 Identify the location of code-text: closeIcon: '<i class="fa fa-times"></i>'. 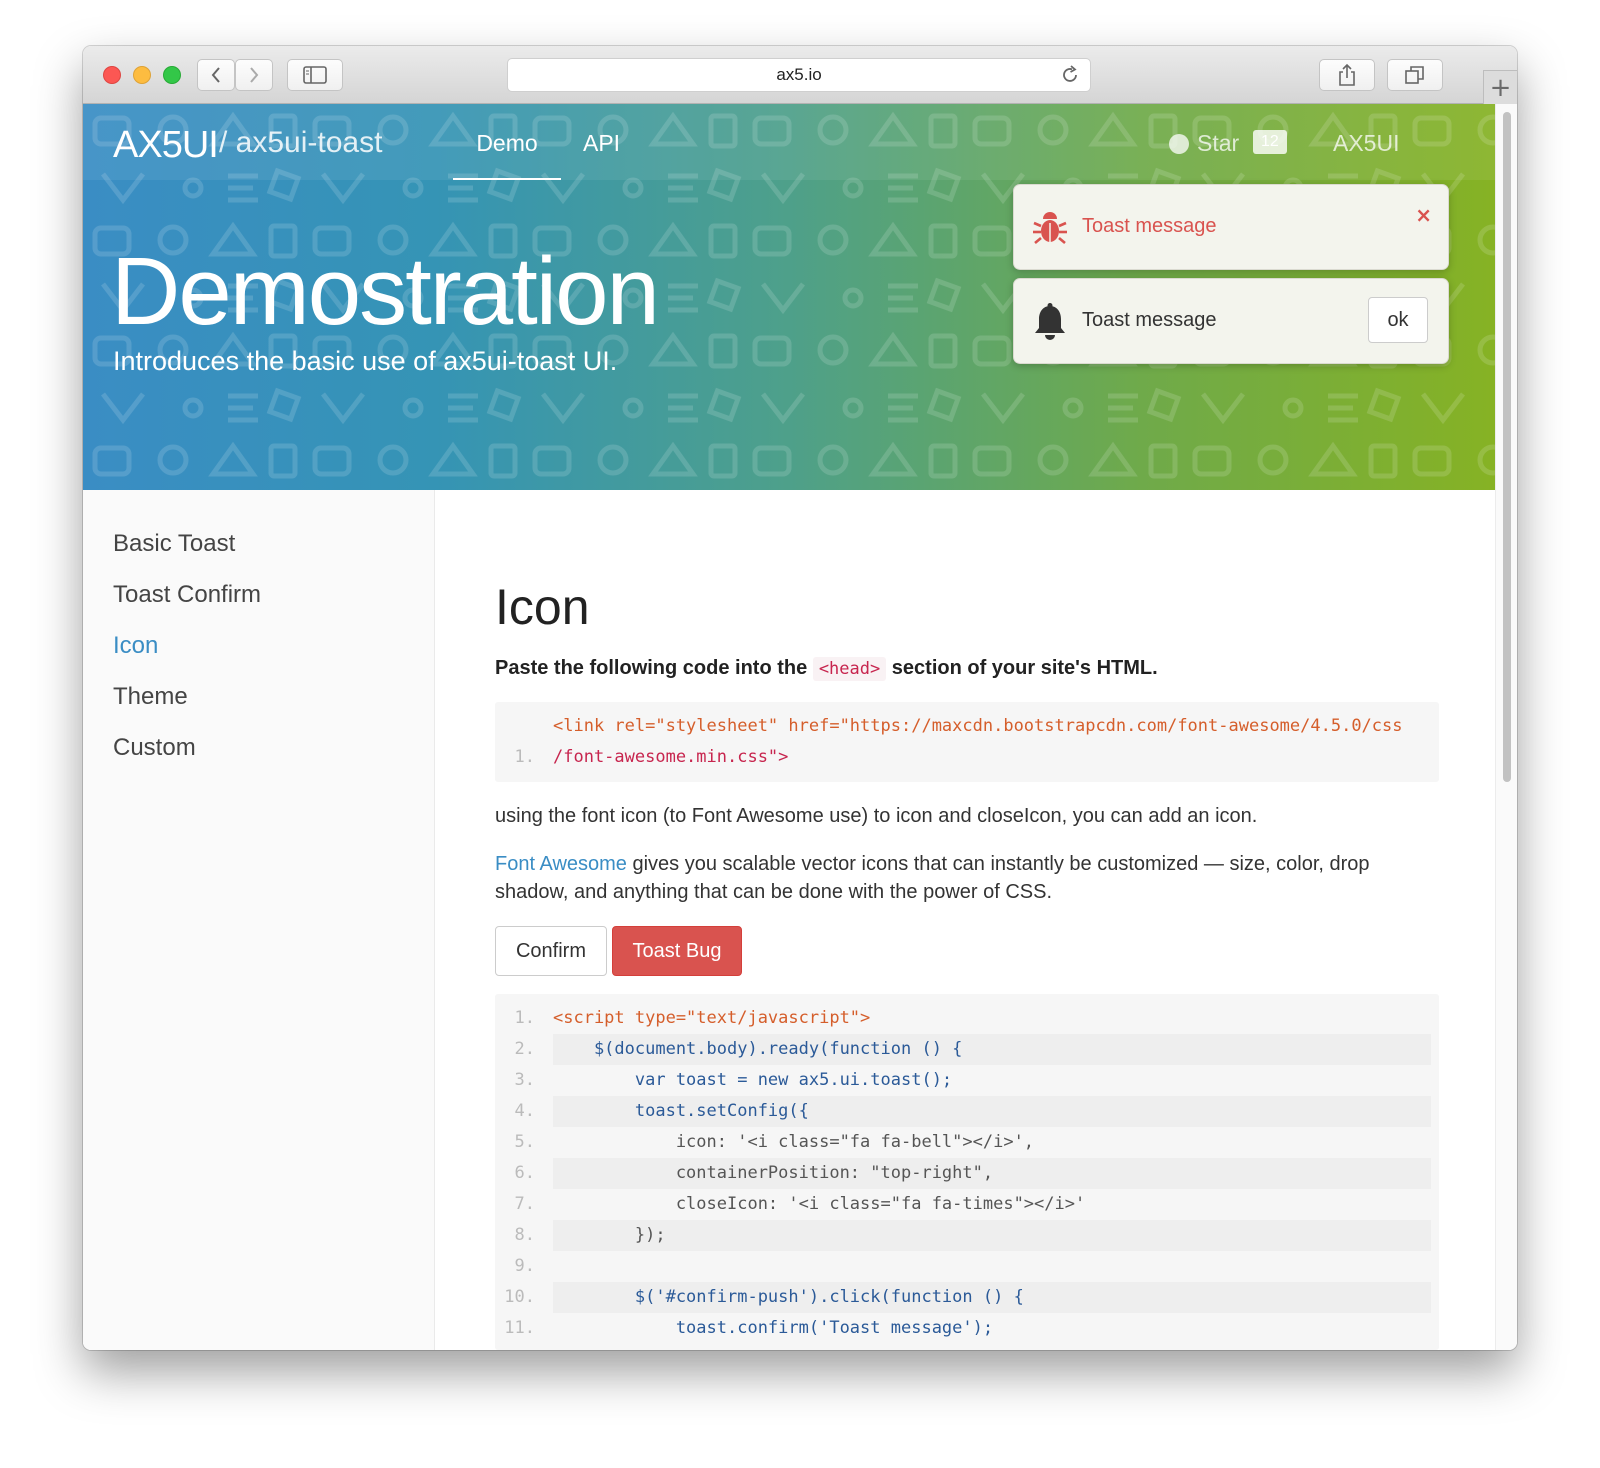
(819, 1204).